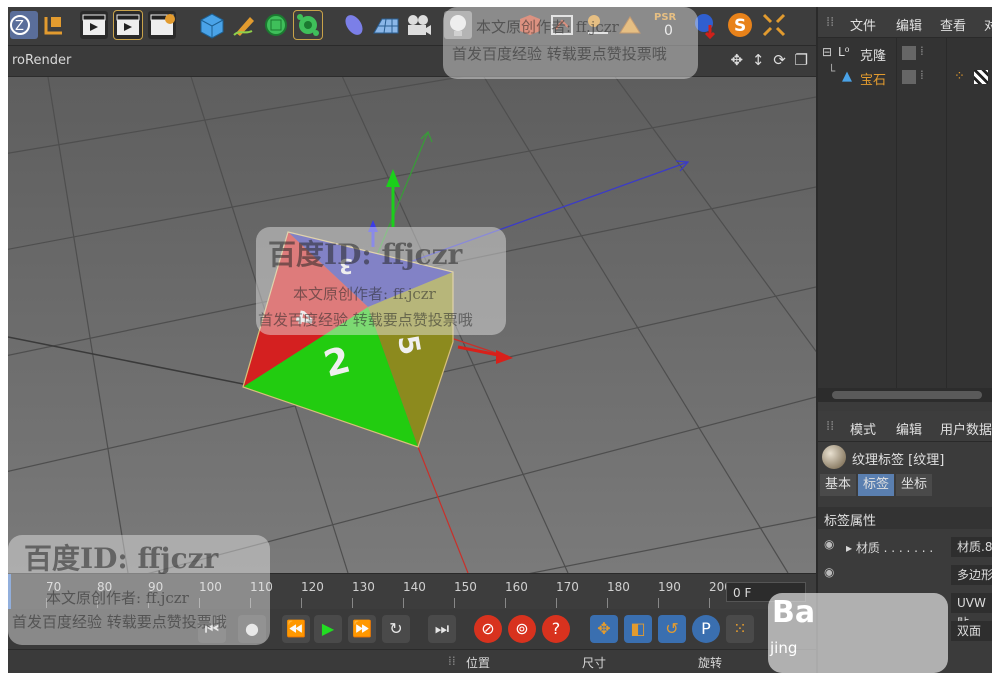  I want to click on projection-field: UVW 贴, so click(971, 611).